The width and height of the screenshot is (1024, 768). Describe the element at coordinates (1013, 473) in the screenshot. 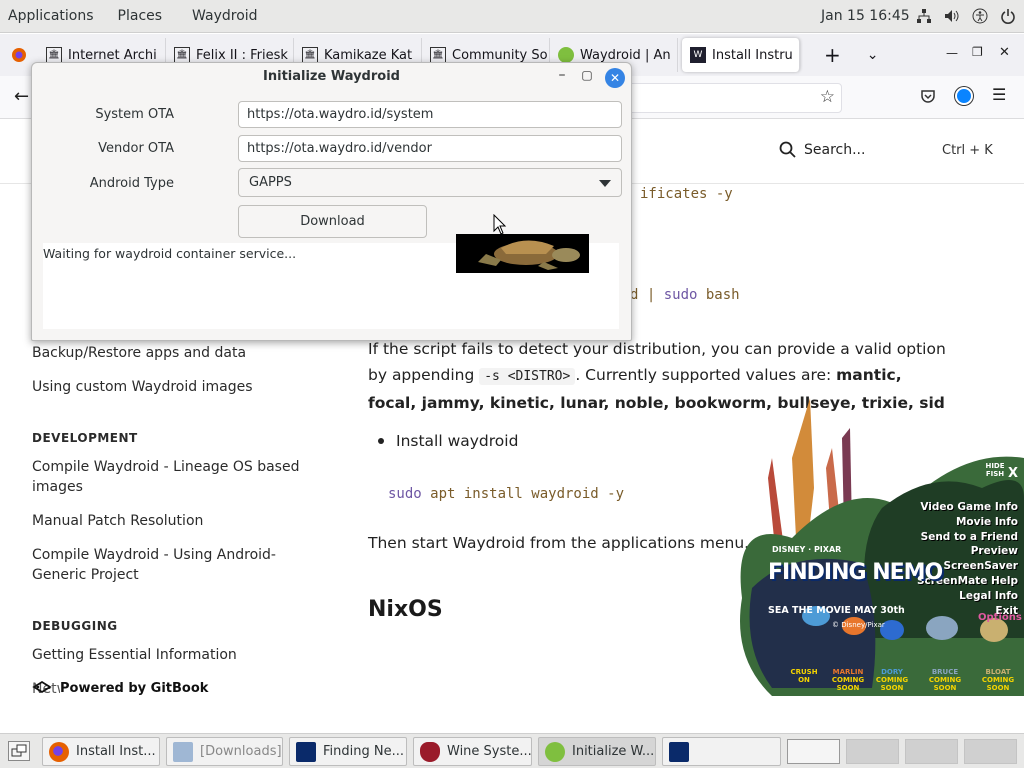

I see `nemo-close-icon: X` at that location.